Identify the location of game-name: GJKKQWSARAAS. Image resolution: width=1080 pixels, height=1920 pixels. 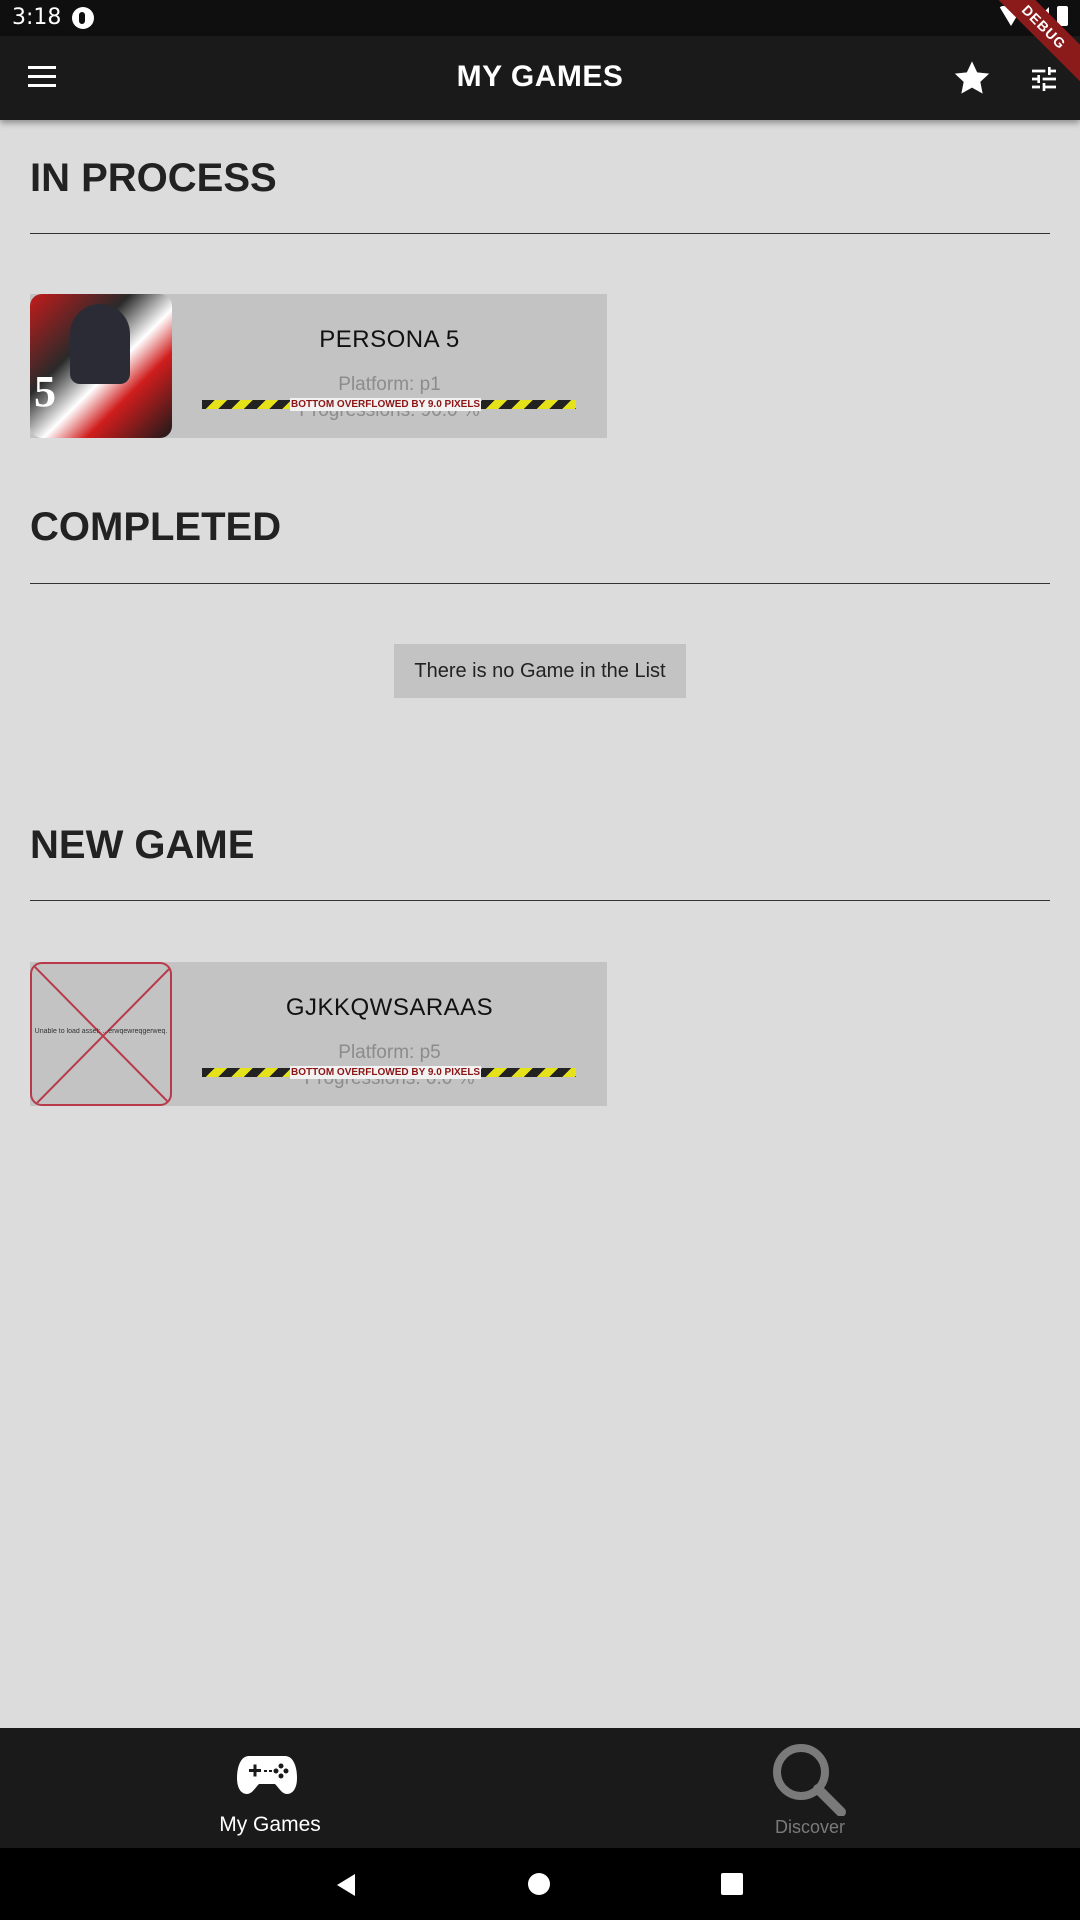
(389, 1007).